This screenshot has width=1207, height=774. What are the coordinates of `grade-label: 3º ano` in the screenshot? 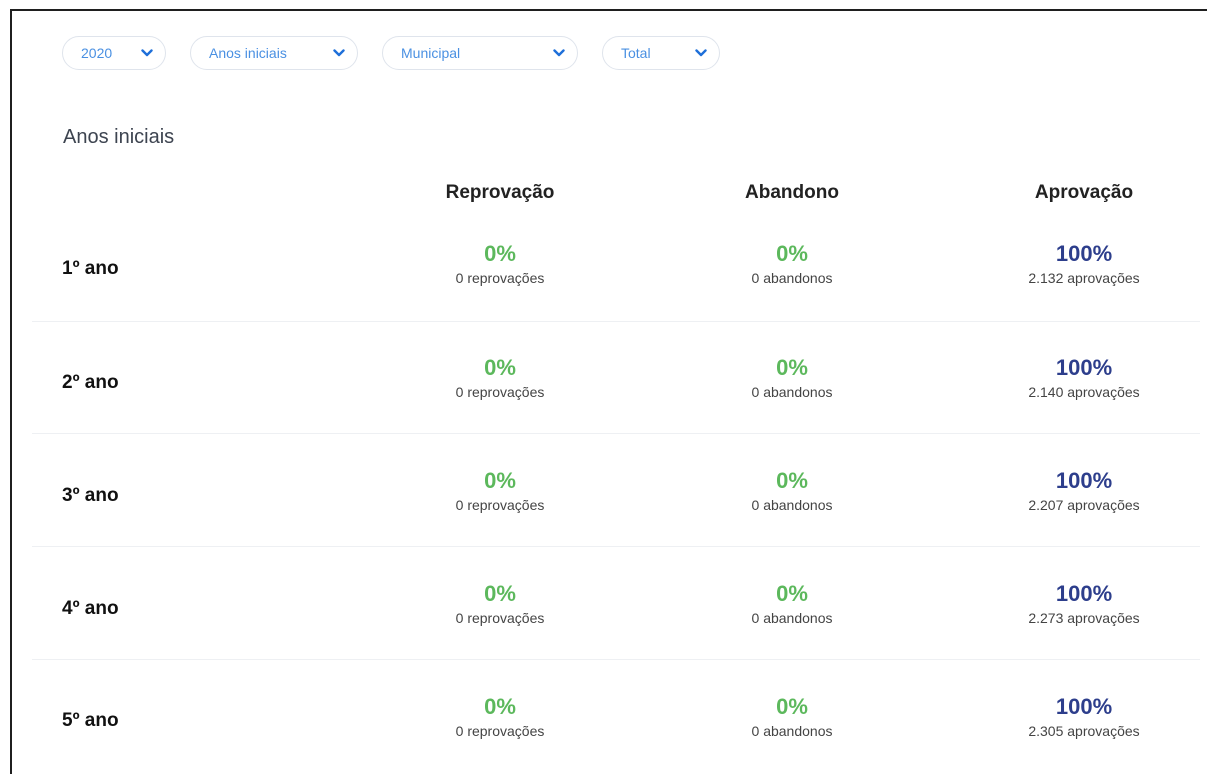 It's located at (90, 495).